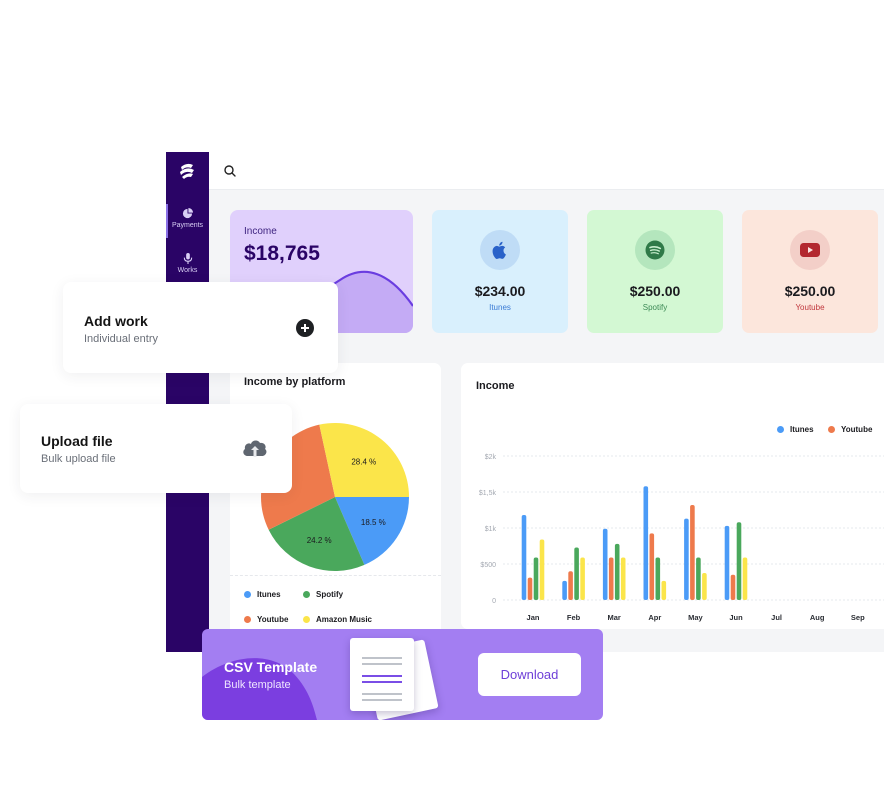 The width and height of the screenshot is (884, 798). I want to click on plus-icon, so click(305, 328).